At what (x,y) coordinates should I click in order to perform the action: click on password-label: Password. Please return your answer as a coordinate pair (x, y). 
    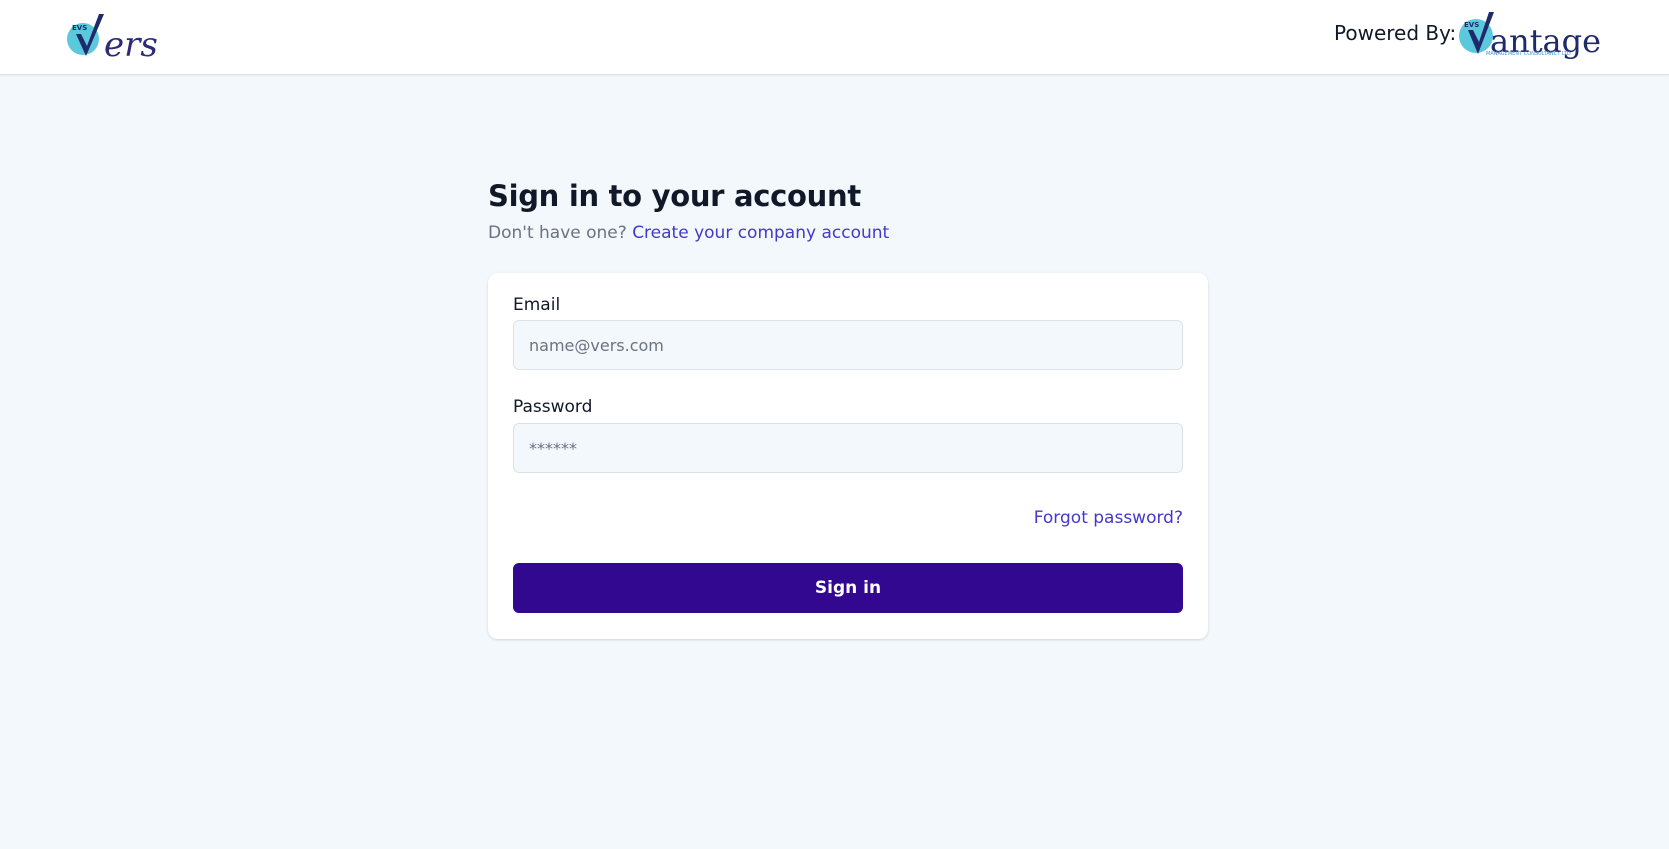
    Looking at the image, I should click on (553, 407).